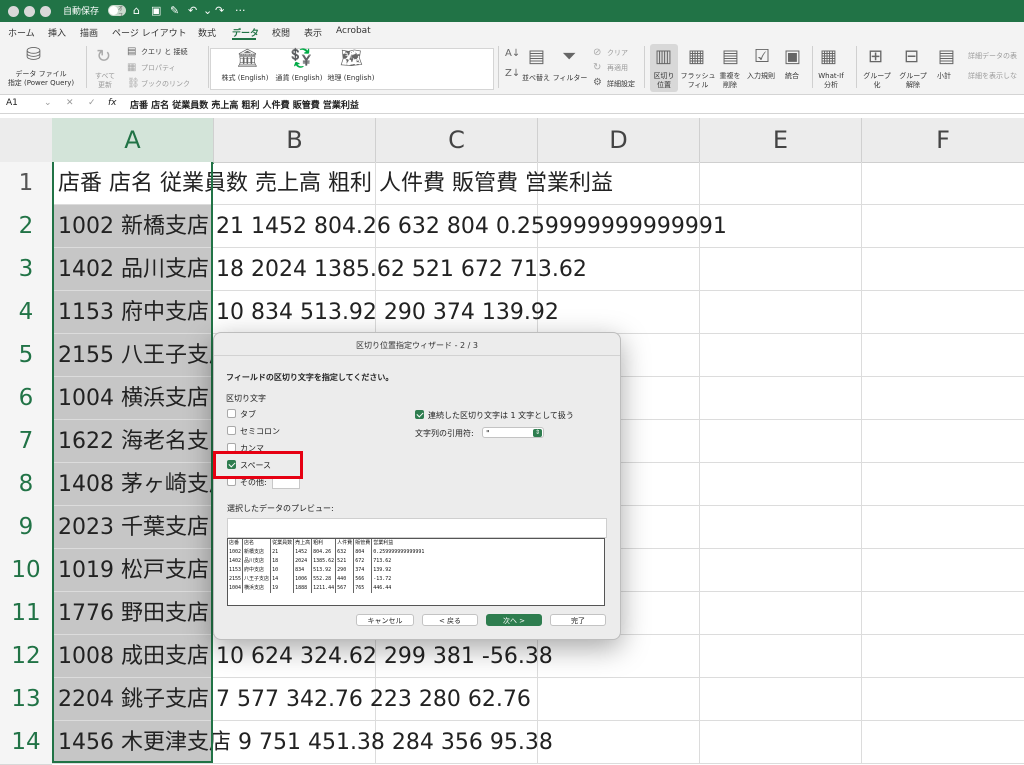  Describe the element at coordinates (730, 81) in the screenshot. I see `remove-duplicates-button: 重複を 削除` at that location.